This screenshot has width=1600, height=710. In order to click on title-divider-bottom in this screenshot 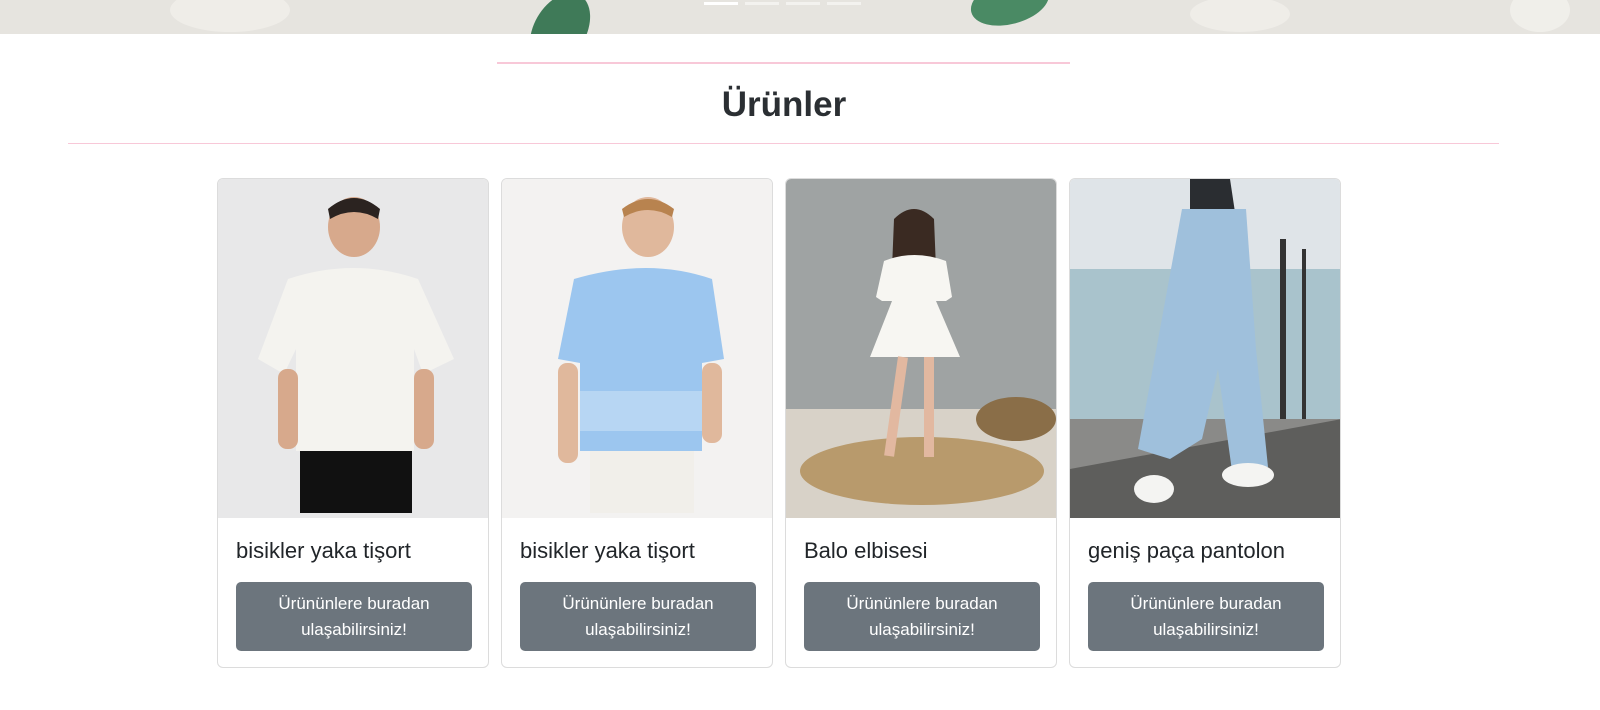, I will do `click(783, 143)`.